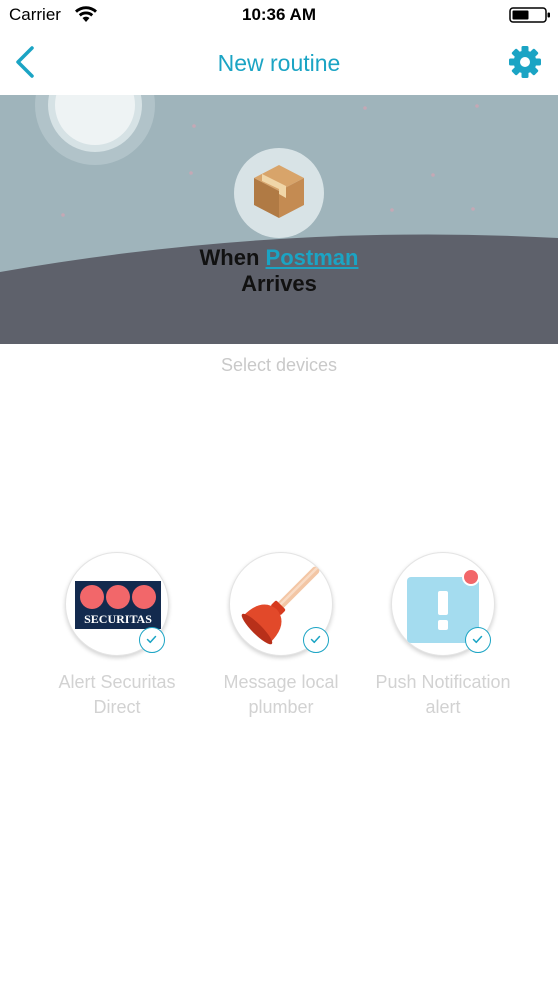 Image resolution: width=558 pixels, height=993 pixels. Describe the element at coordinates (281, 707) in the screenshot. I see `device-label-line-2: plumber` at that location.